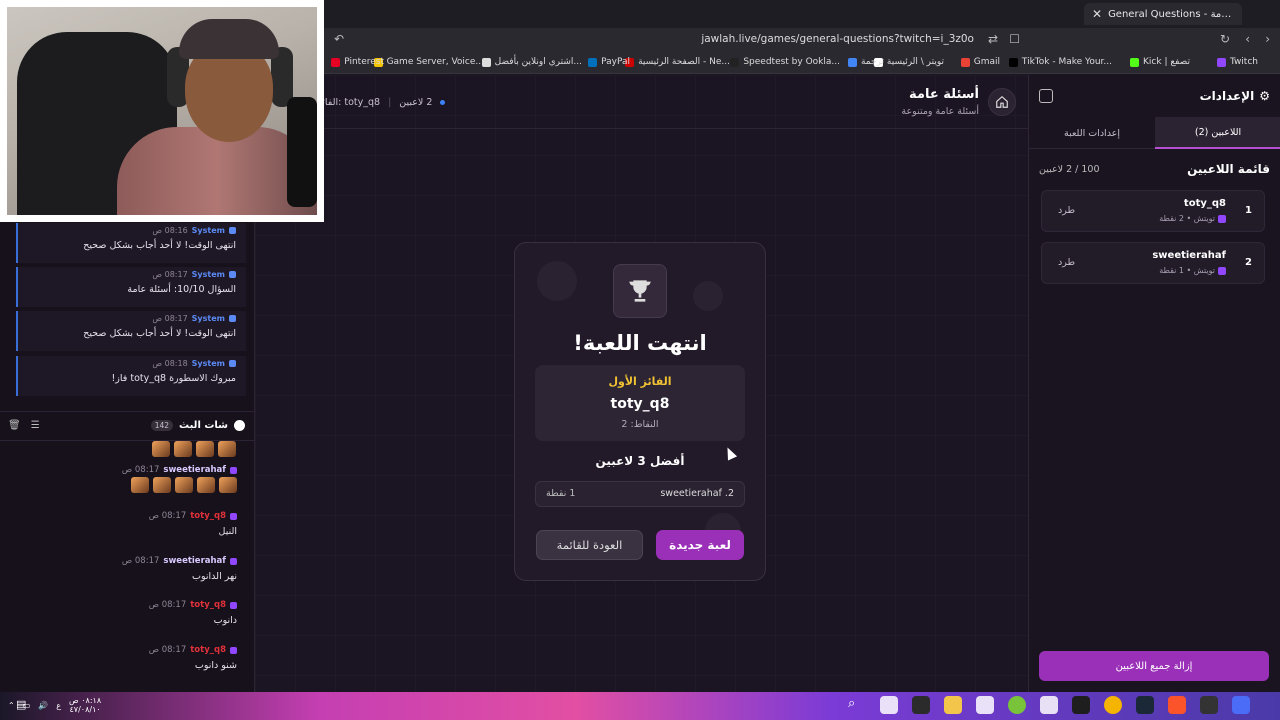 The height and width of the screenshot is (720, 1280). I want to click on store-icon, so click(985, 705).